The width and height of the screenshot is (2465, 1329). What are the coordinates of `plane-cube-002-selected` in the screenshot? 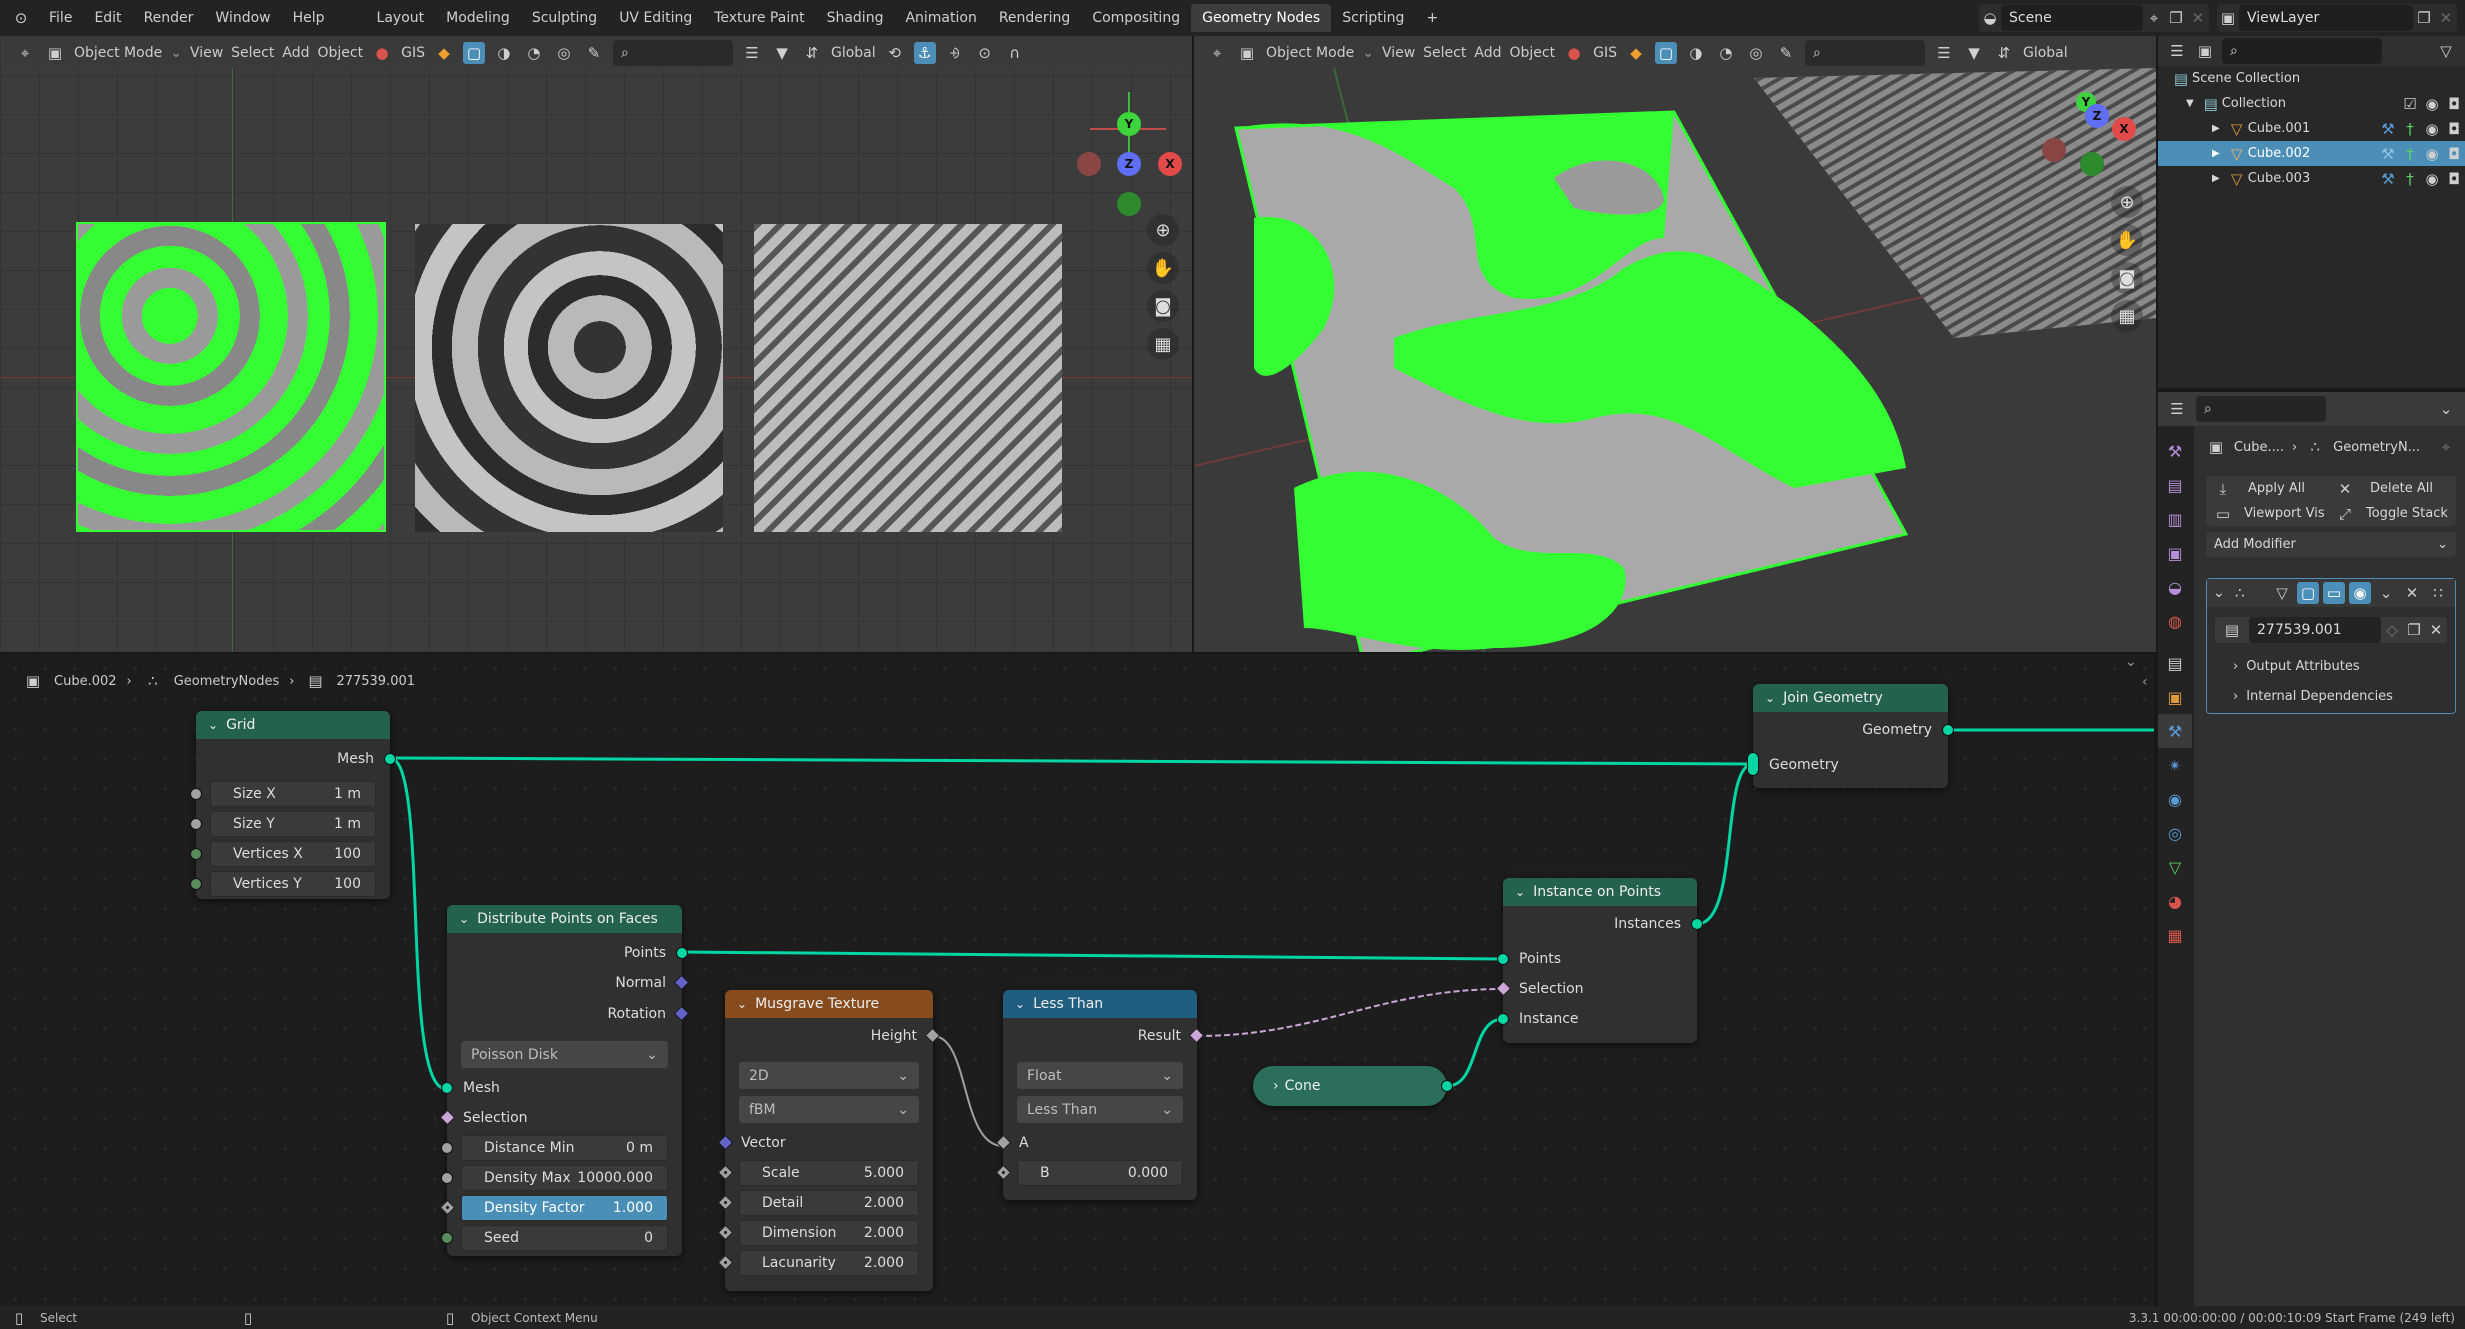 It's located at (231, 377).